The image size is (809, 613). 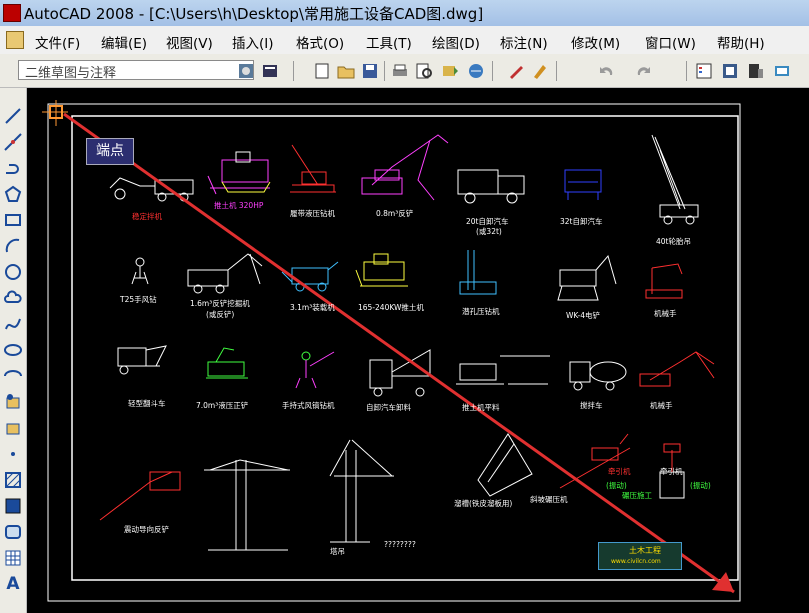 I want to click on drawing-label: (或32t), so click(x=489, y=231).